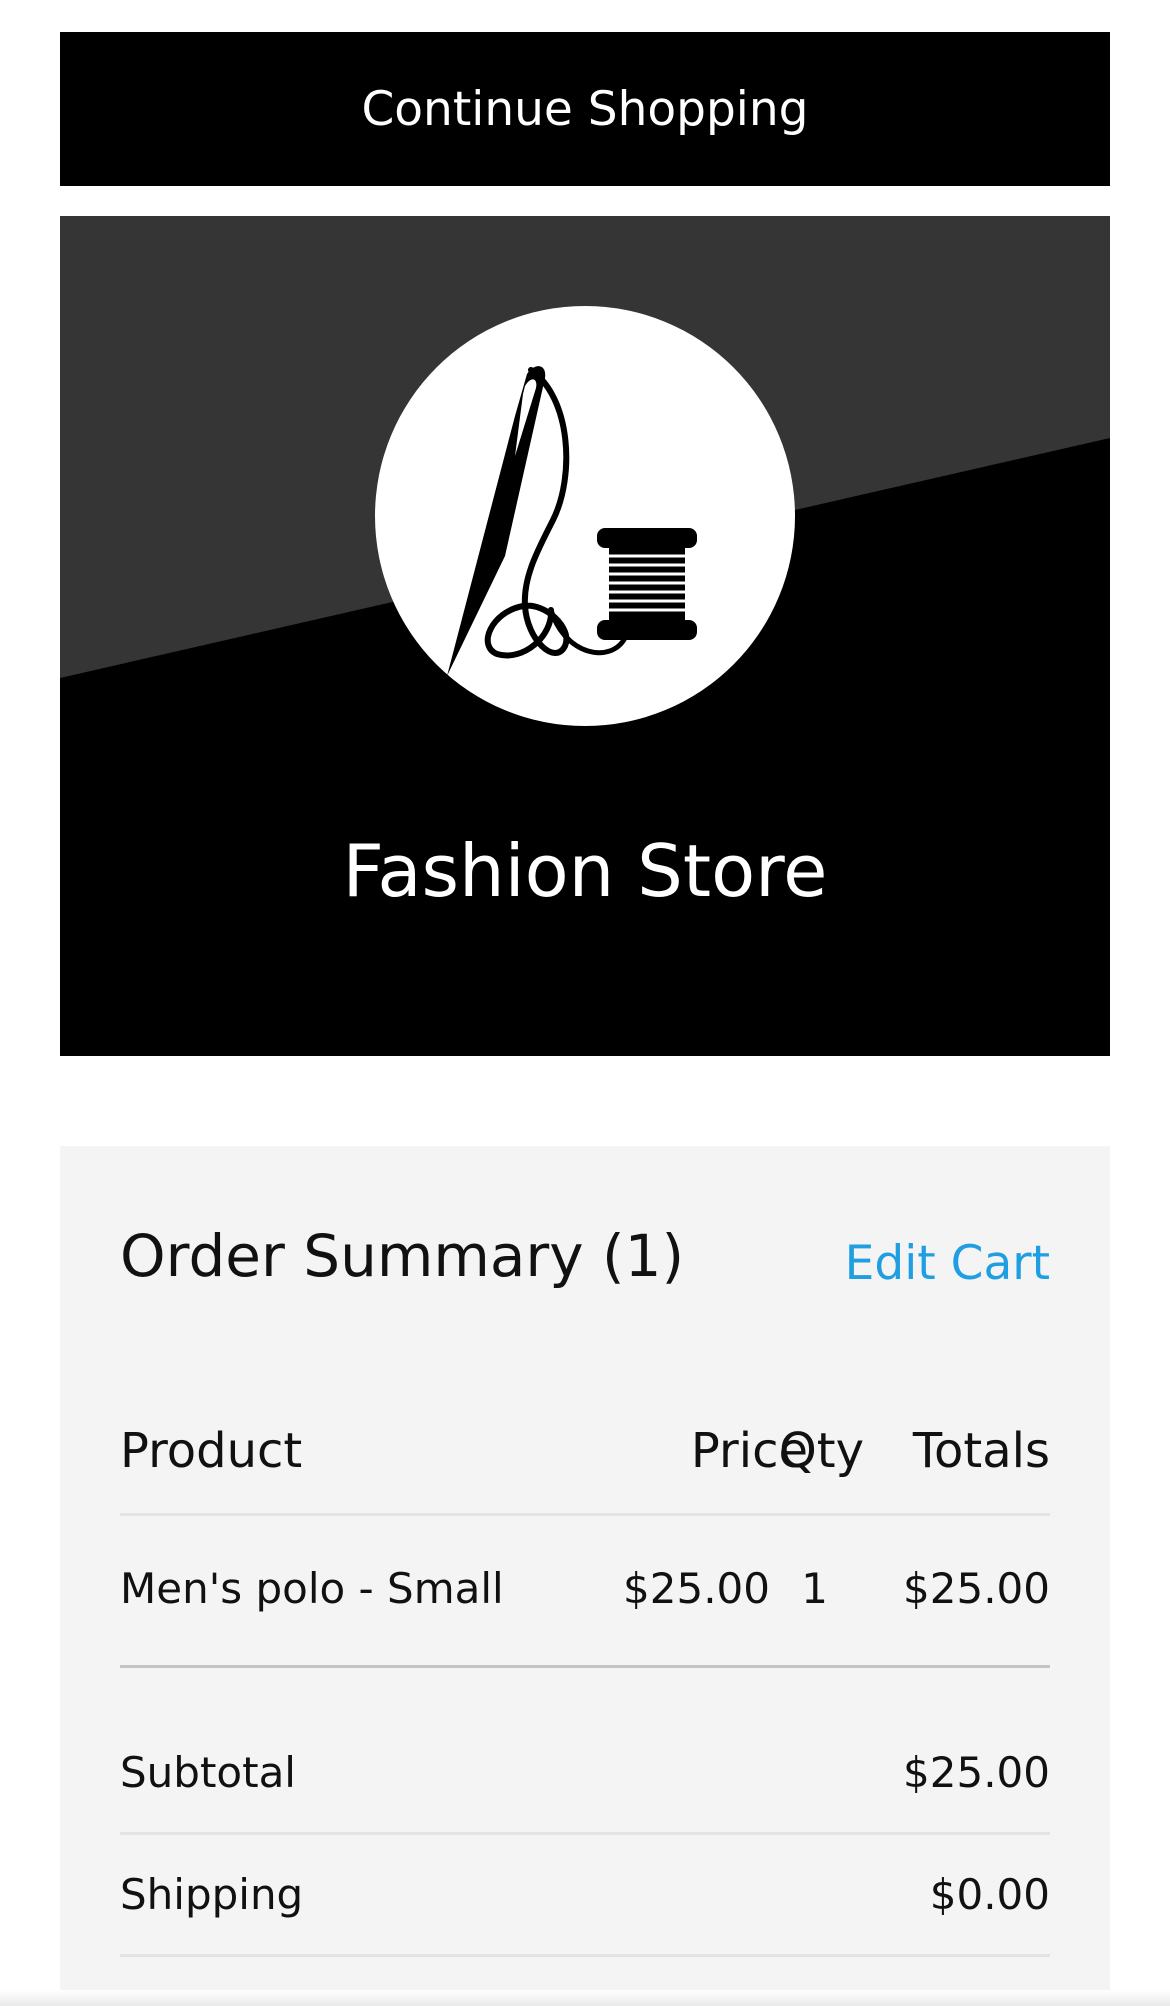 The image size is (1170, 2006). Describe the element at coordinates (585, 1451) in the screenshot. I see `order-table-header: Product Price Qty Totals` at that location.